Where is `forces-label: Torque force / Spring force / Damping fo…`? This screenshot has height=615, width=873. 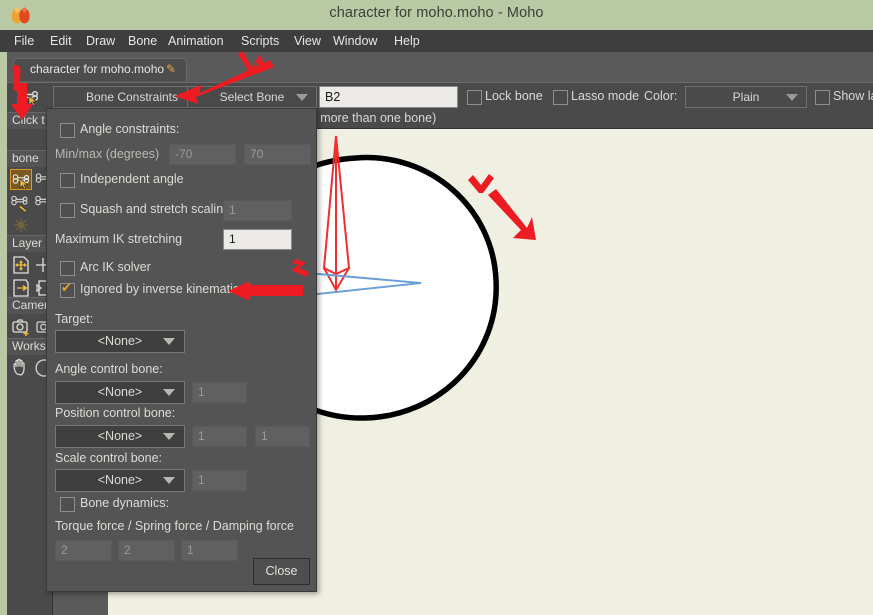
forces-label: Torque force / Spring force / Damping fo… is located at coordinates (175, 526).